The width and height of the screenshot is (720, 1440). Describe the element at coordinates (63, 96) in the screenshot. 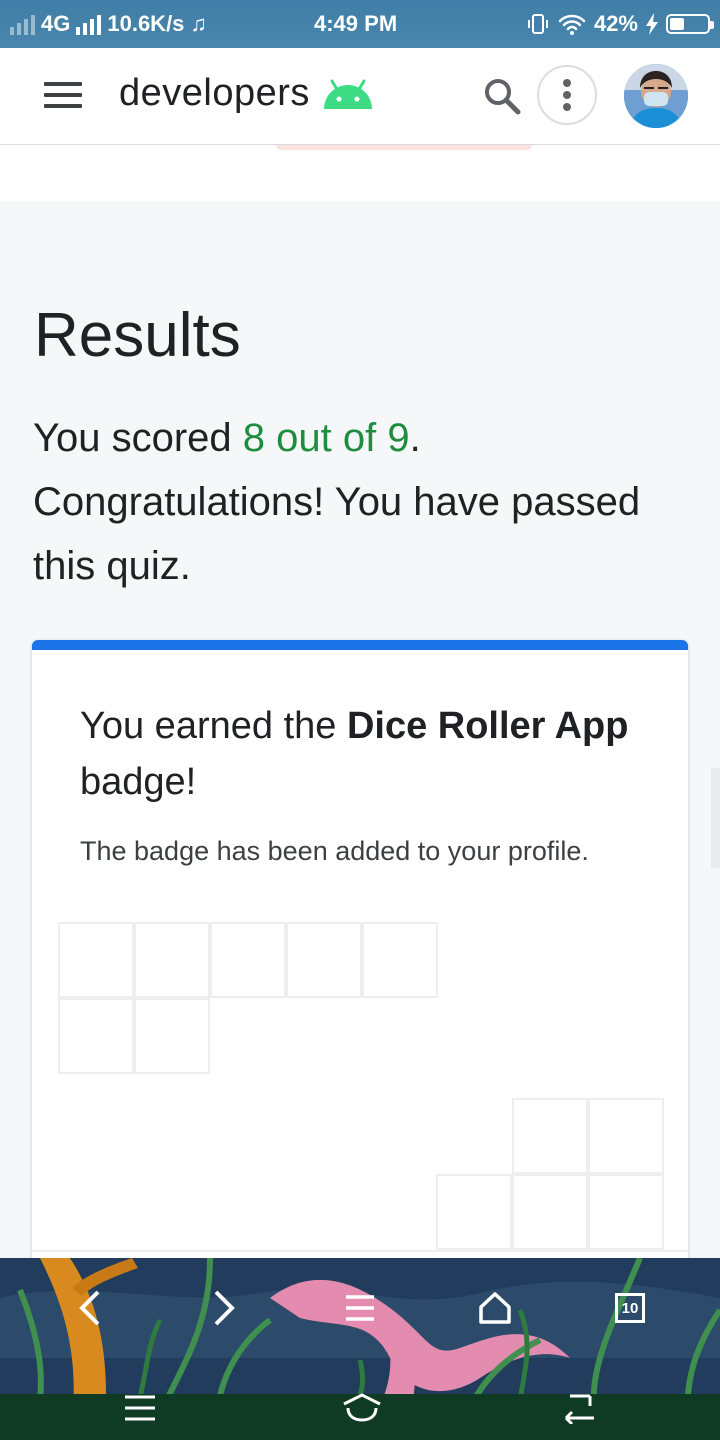

I see `menu-button` at that location.